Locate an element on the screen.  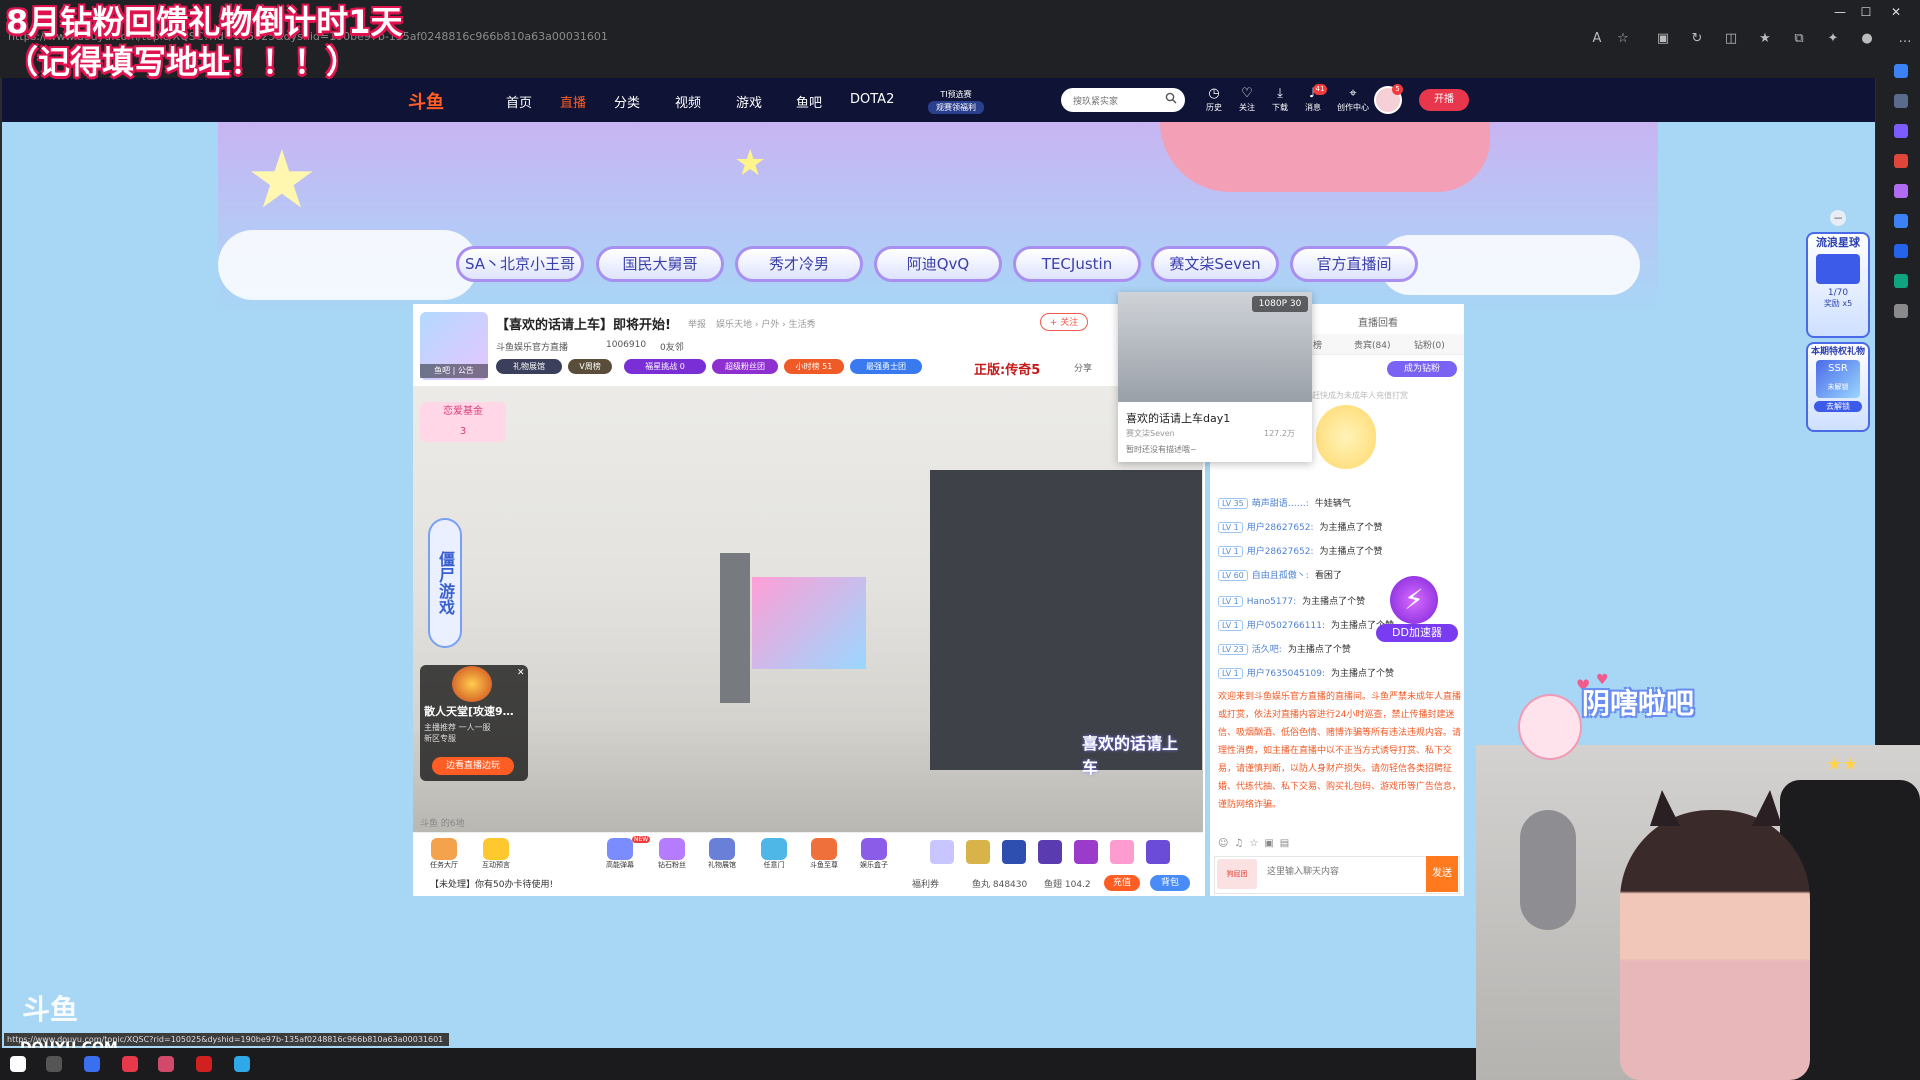
history-button: ◷ 历史 is located at coordinates (1214, 101).